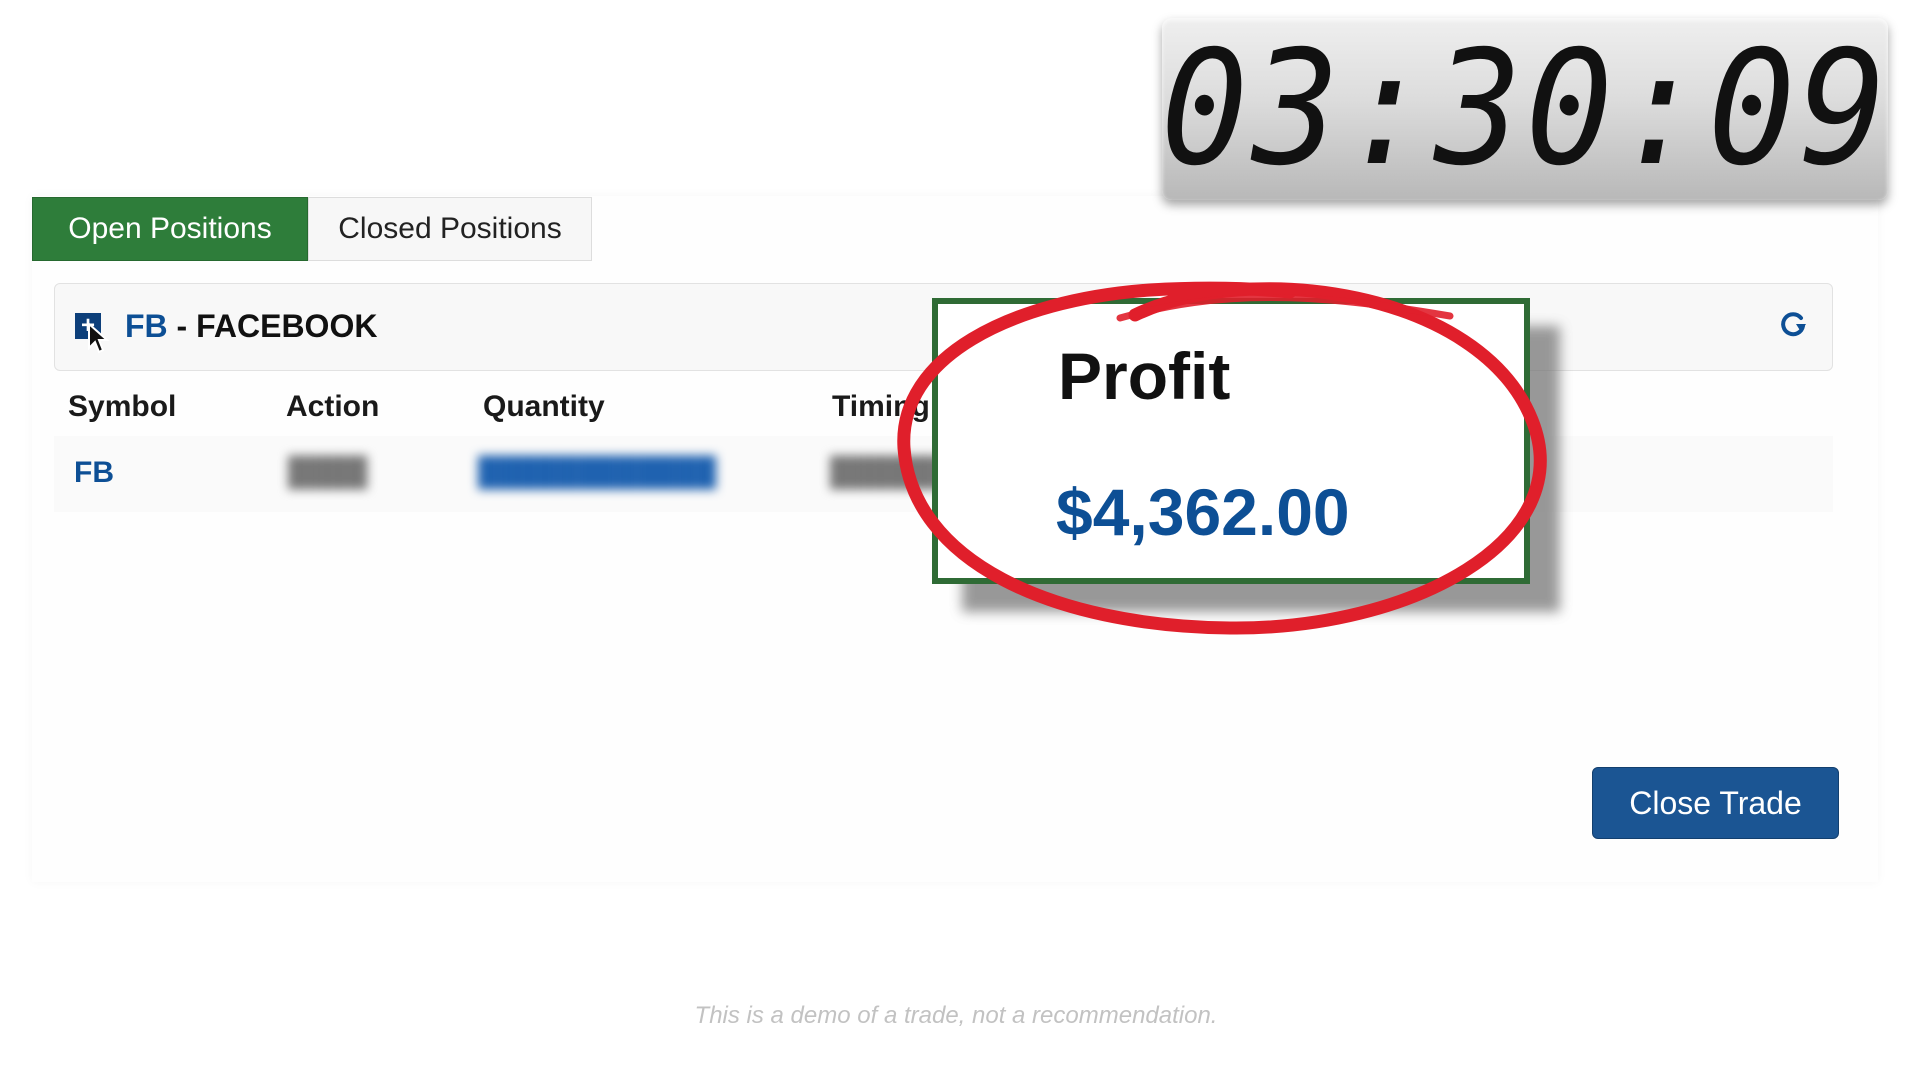 This screenshot has width=1912, height=1072. What do you see at coordinates (597, 471) in the screenshot?
I see `blurred-quantity-cell: ████████████` at bounding box center [597, 471].